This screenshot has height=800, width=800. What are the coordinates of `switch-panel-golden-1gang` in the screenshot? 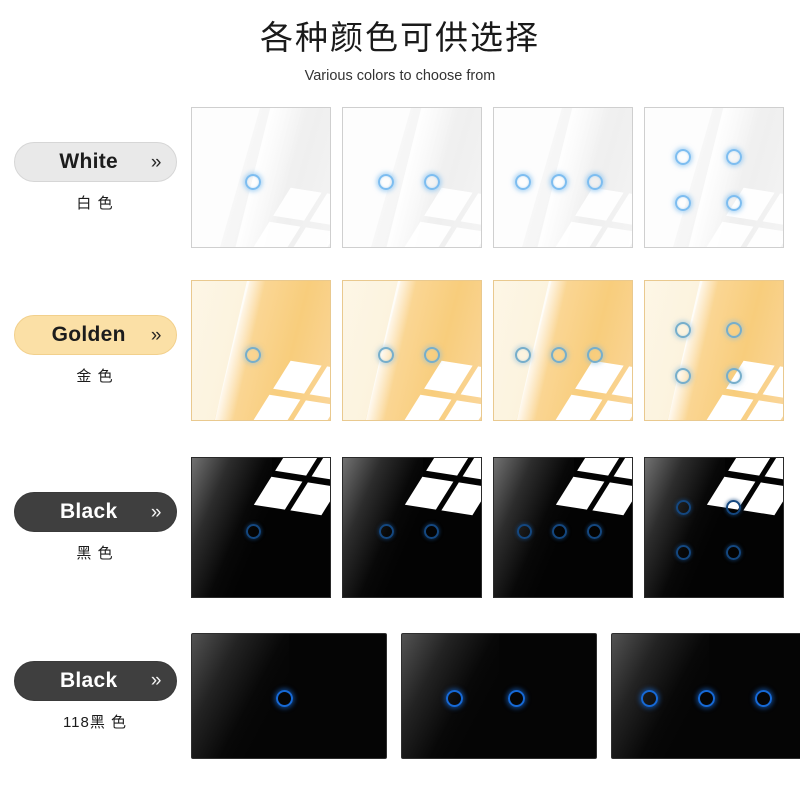 It's located at (261, 350).